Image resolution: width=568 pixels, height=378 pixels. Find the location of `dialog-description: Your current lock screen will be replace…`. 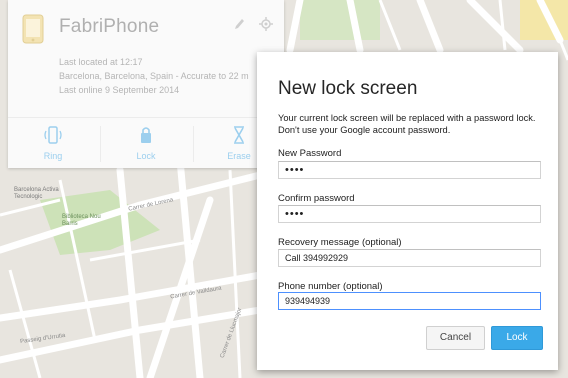

dialog-description: Your current lock screen will be replace… is located at coordinates (407, 124).